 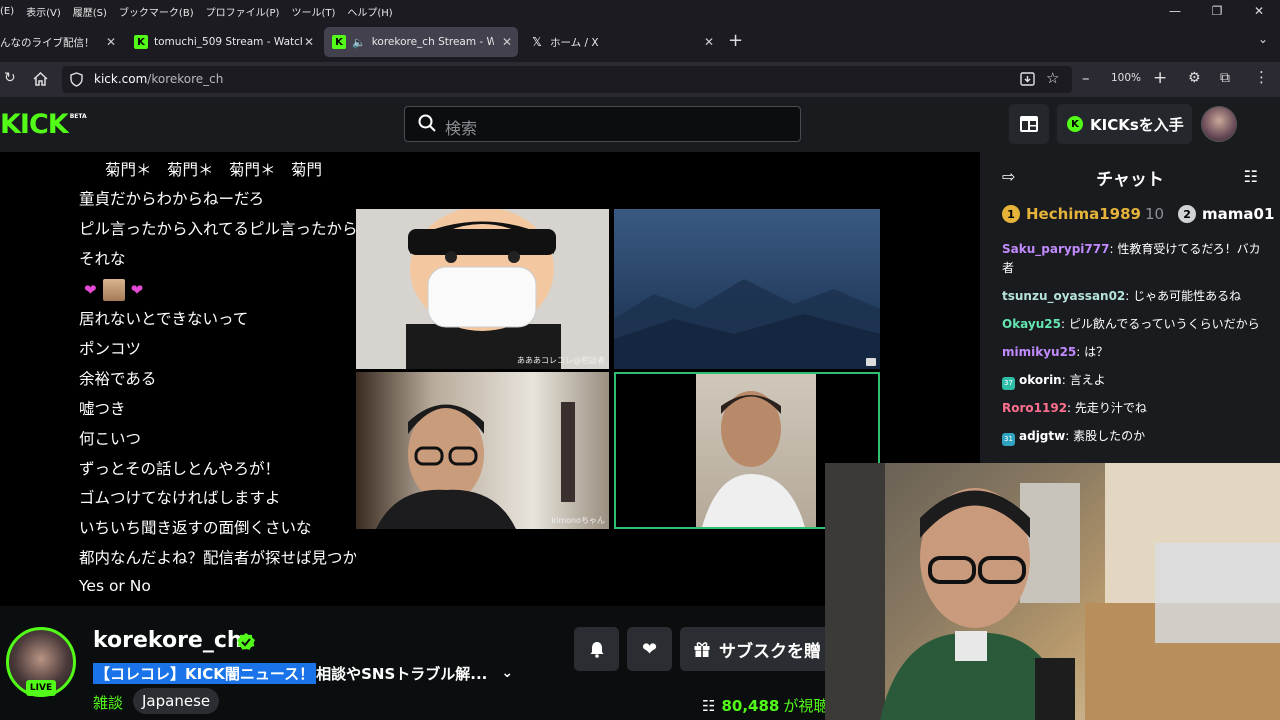 I want to click on gift-icon, so click(x=702, y=649).